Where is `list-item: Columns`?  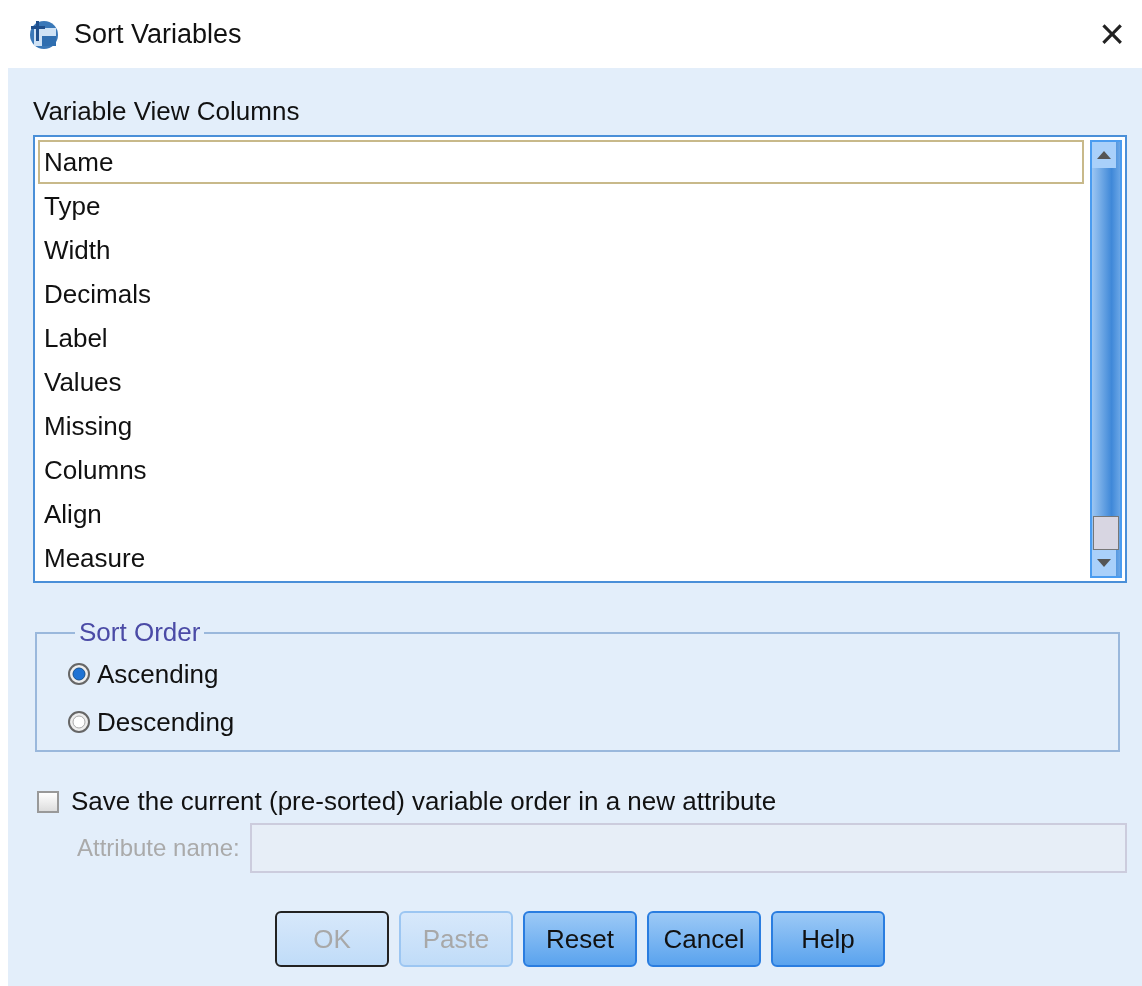
list-item: Columns is located at coordinates (561, 470).